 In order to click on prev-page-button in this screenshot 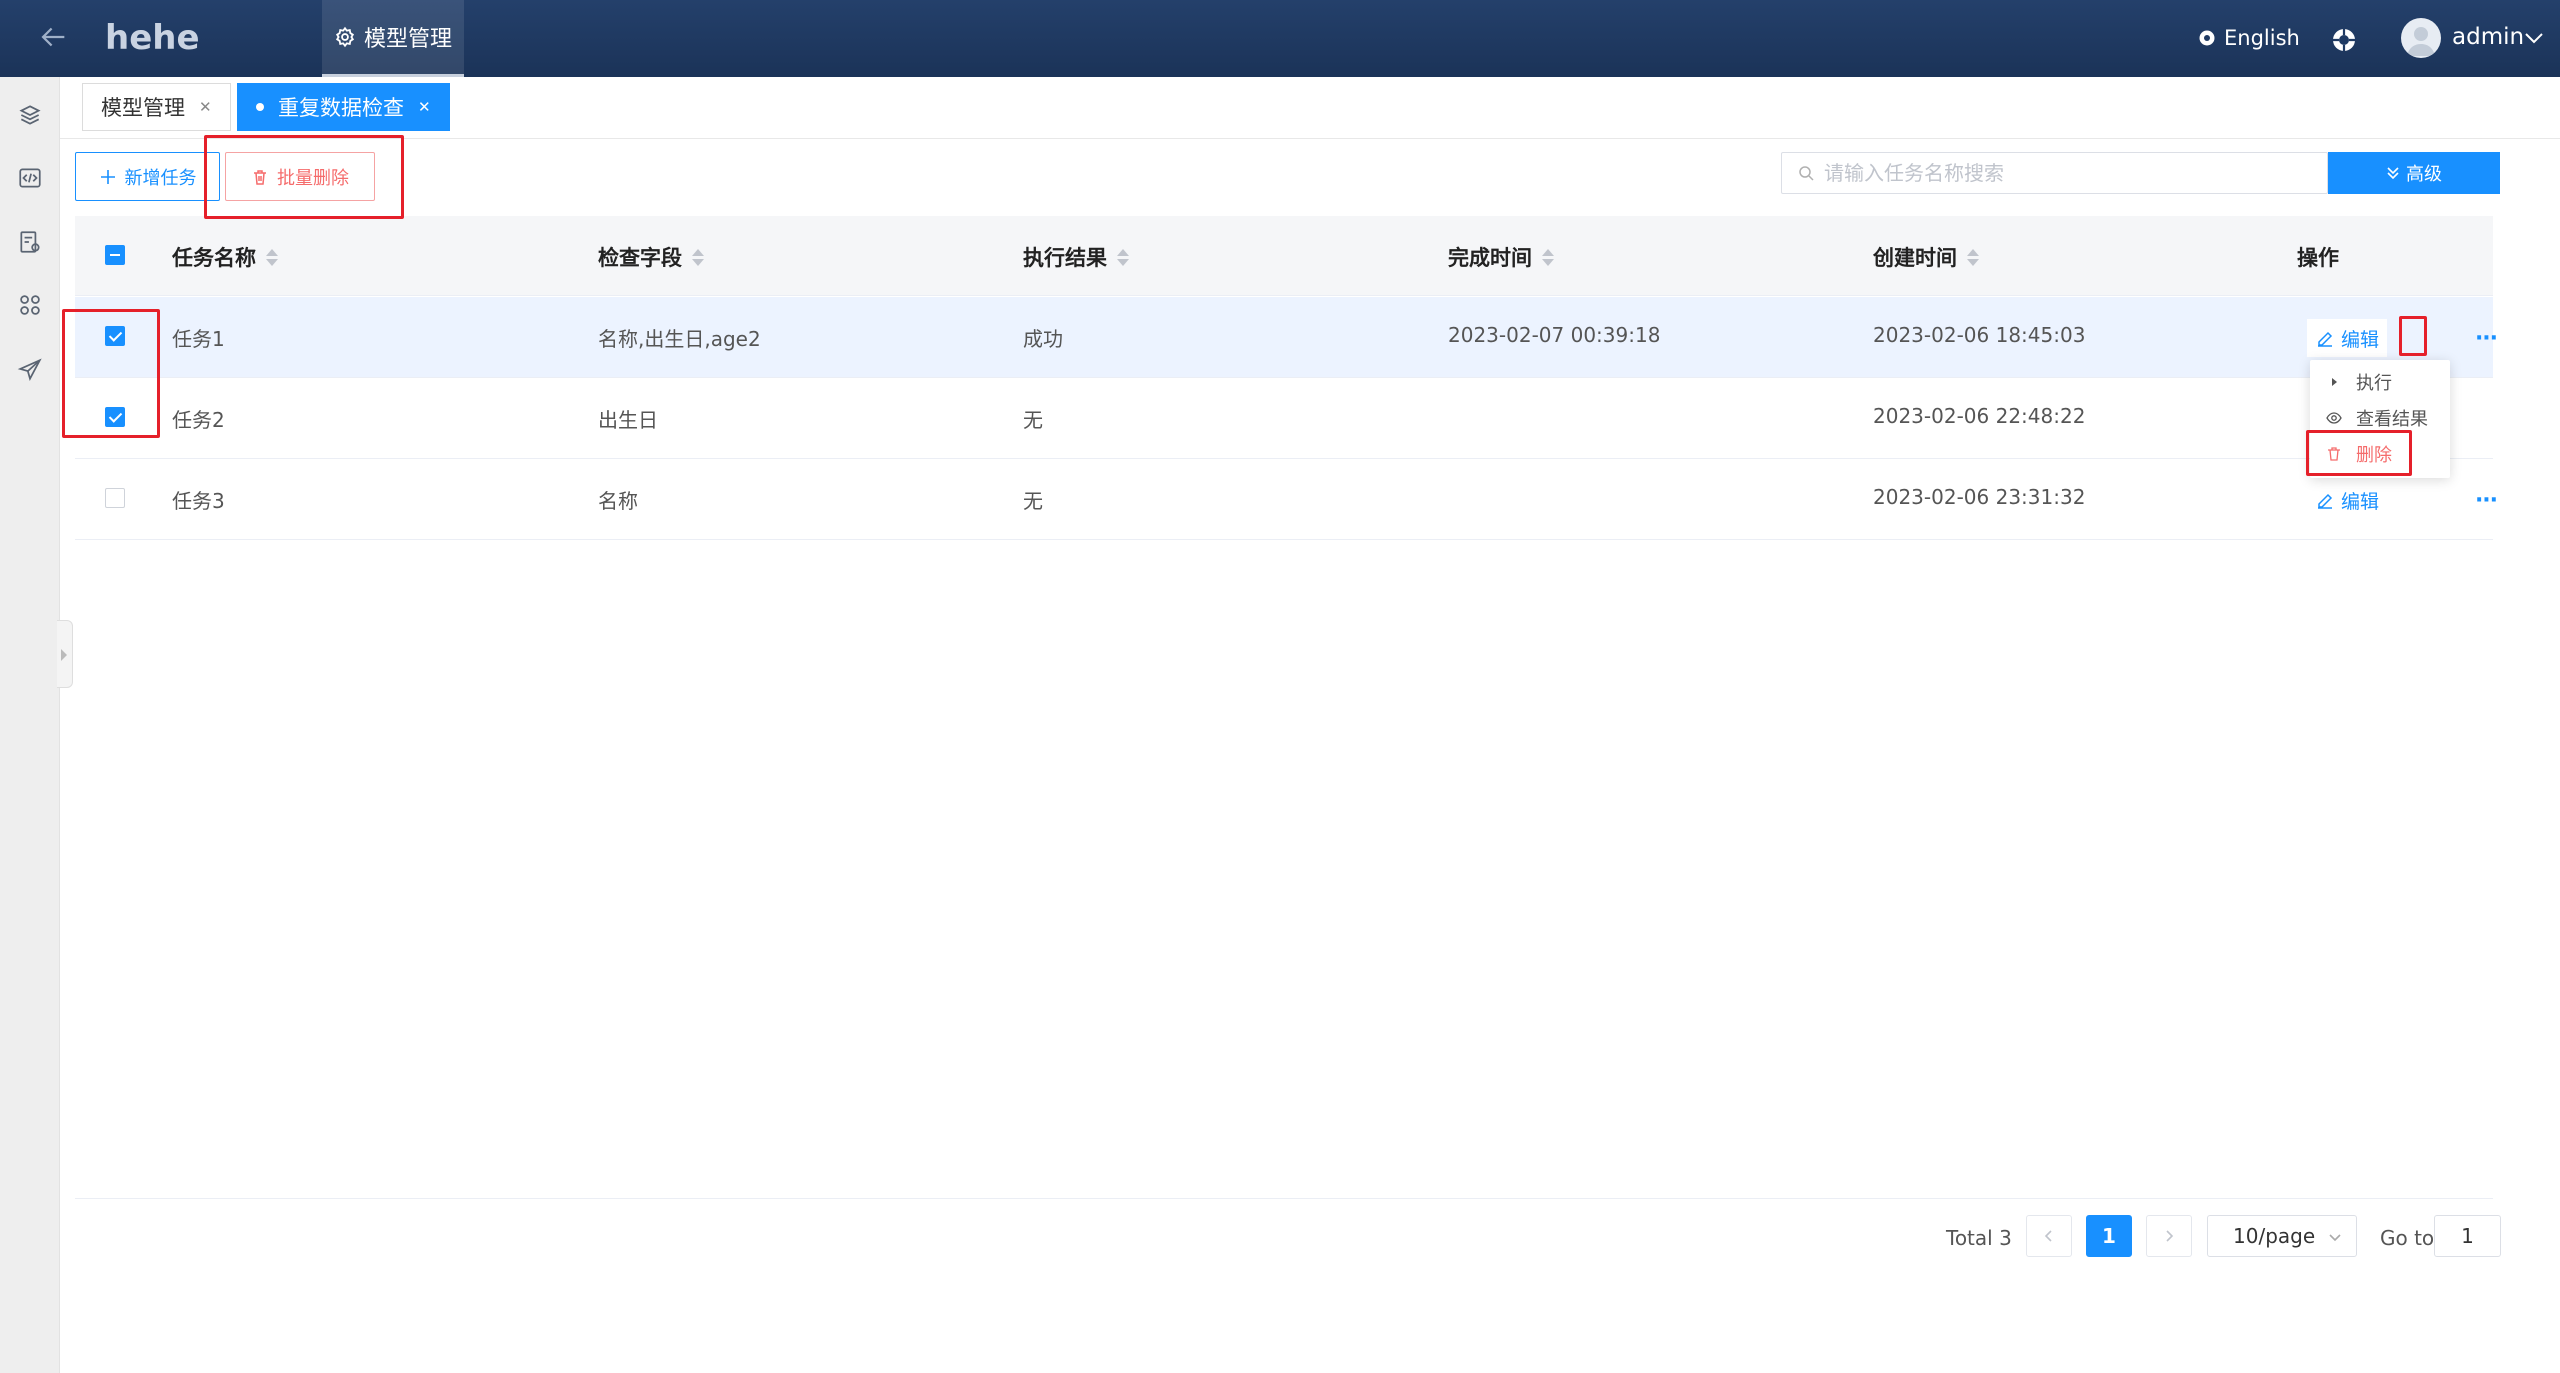, I will do `click(2049, 1236)`.